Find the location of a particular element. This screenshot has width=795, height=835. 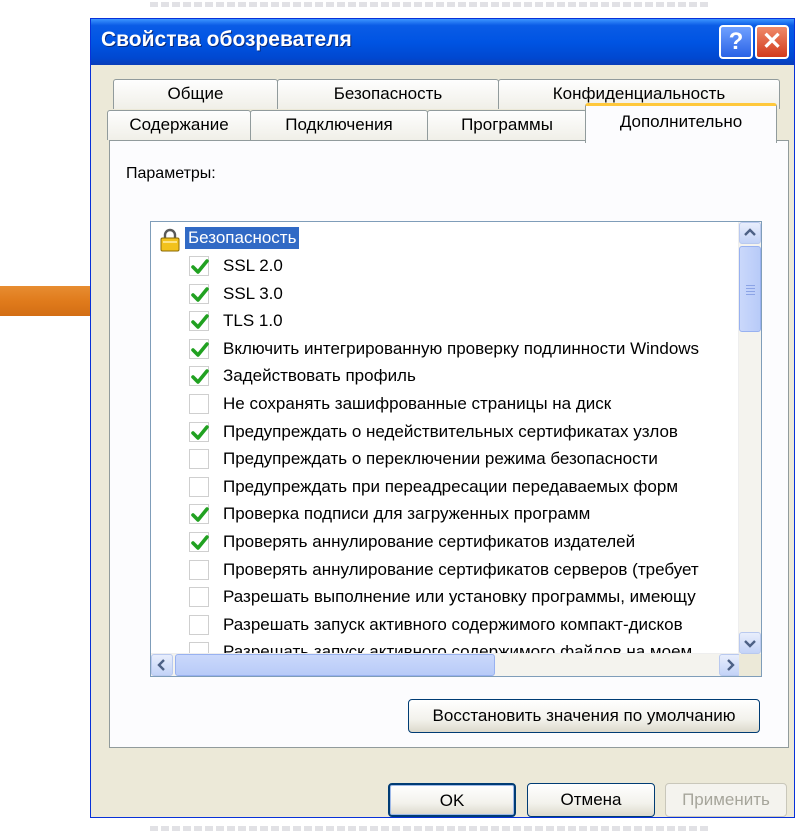

vertical-scrollbar is located at coordinates (749, 438).